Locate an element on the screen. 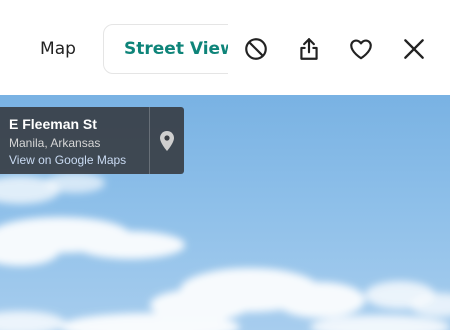  action-bar is located at coordinates (339, 49).